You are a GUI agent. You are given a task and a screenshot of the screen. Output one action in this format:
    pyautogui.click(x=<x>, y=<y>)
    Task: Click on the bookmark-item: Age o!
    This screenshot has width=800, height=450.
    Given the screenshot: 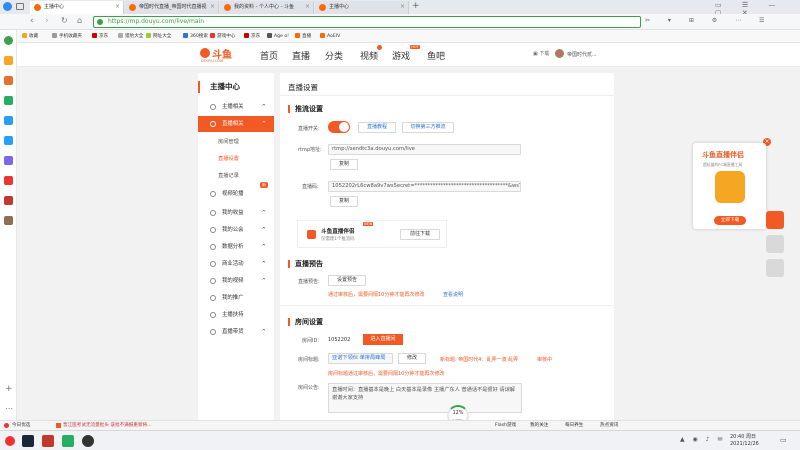 What is the action you would take?
    pyautogui.click(x=278, y=36)
    